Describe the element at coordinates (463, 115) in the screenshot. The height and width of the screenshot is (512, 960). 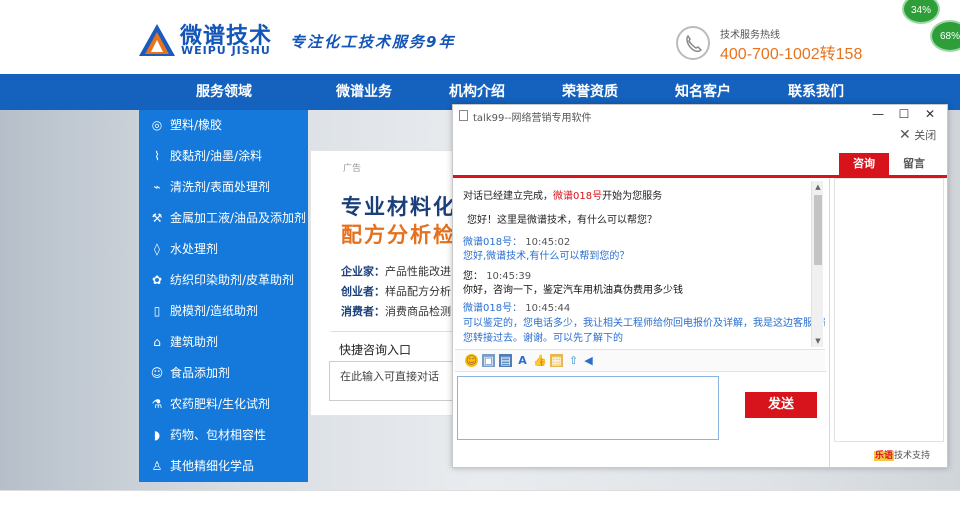
I see `document-icon` at that location.